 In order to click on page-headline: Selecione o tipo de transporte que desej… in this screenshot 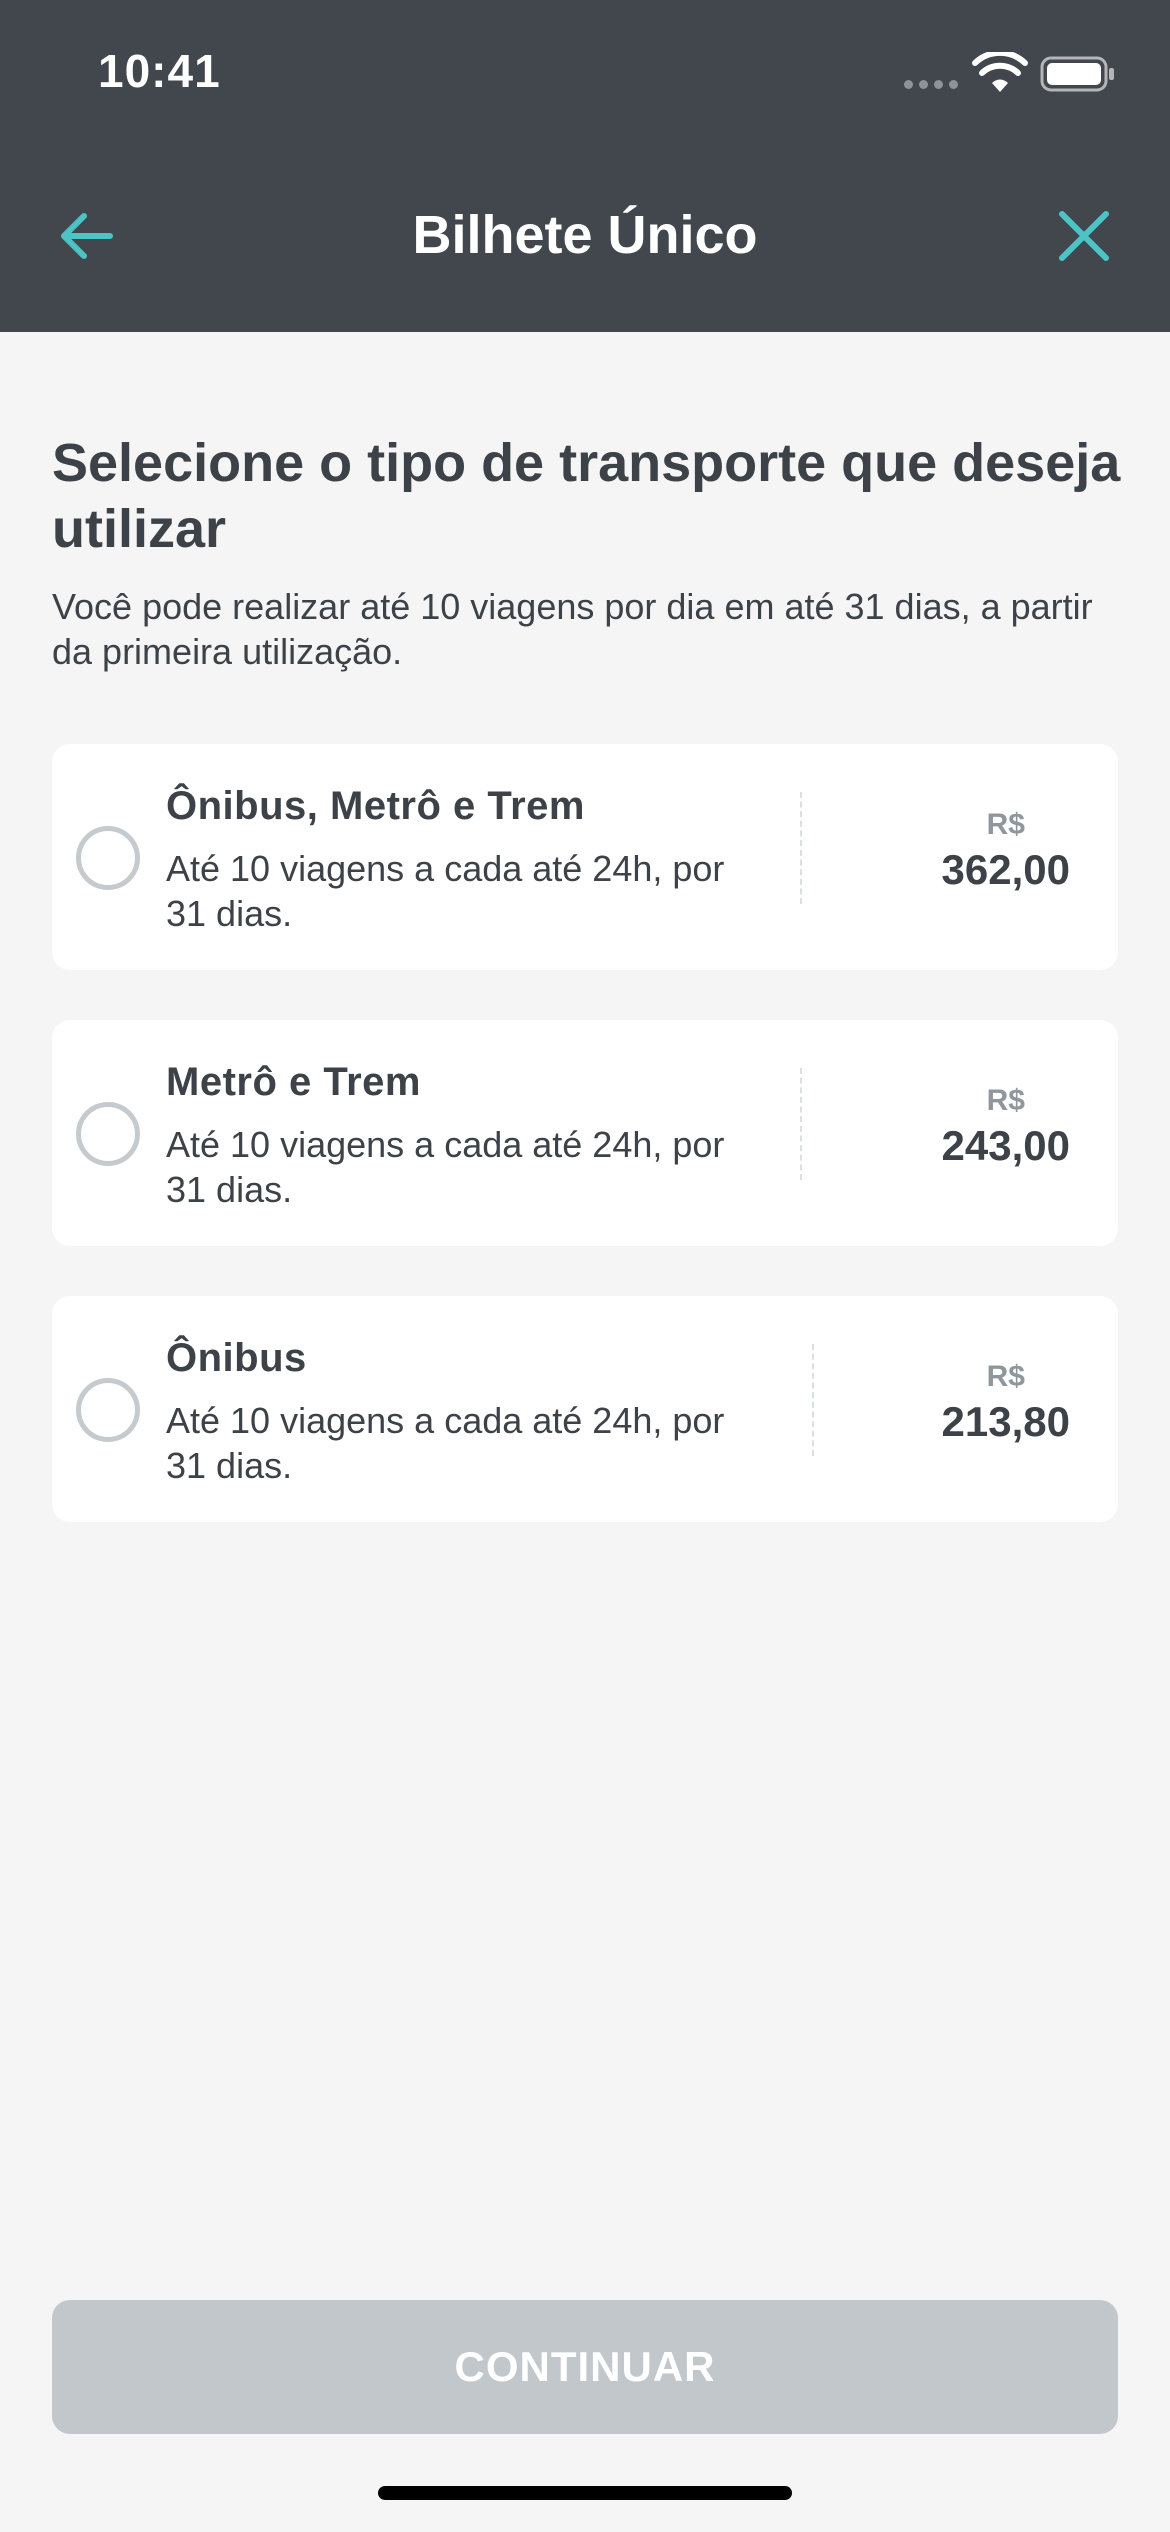, I will do `click(586, 496)`.